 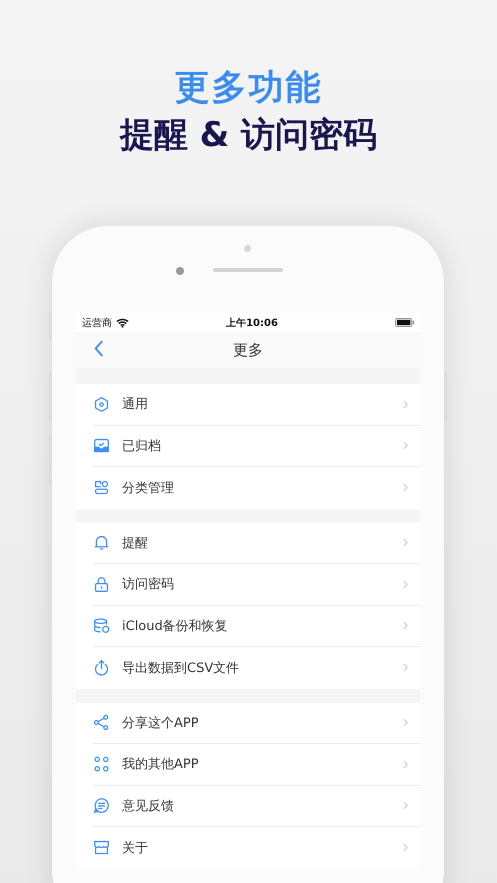 What do you see at coordinates (148, 585) in the screenshot?
I see `menu-label: 访问密码` at bounding box center [148, 585].